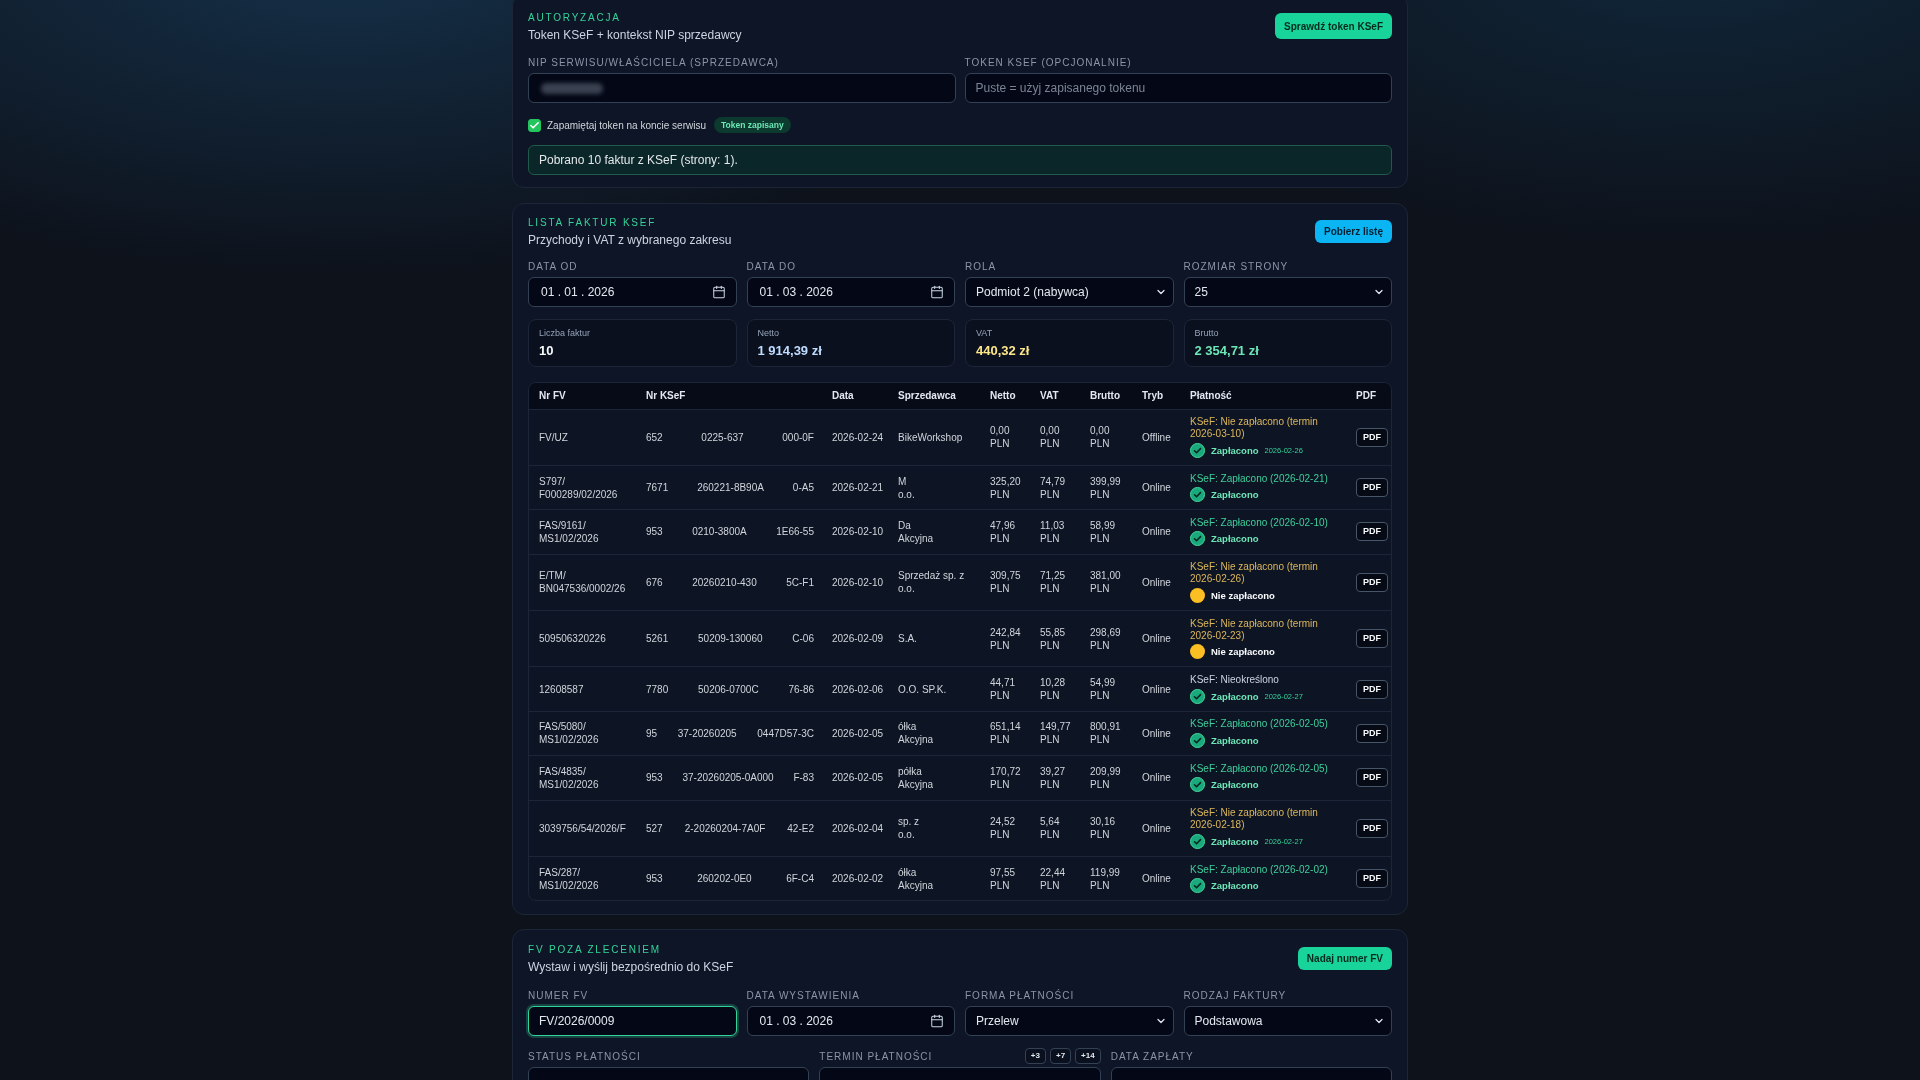 Image resolution: width=1920 pixels, height=1080 pixels. What do you see at coordinates (1287, 1021) in the screenshot?
I see `select-field: Podstawowa` at bounding box center [1287, 1021].